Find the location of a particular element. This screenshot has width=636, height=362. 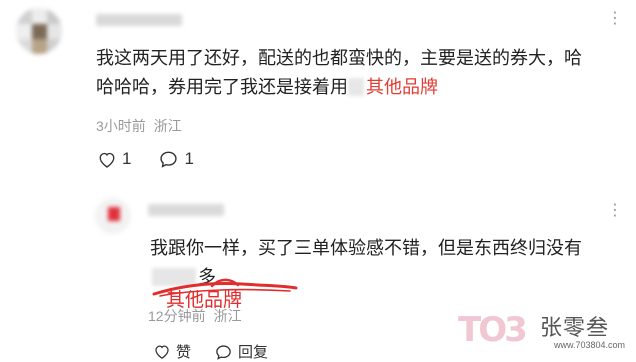

comment-meta: 3小时前 浙江 is located at coordinates (143, 126).